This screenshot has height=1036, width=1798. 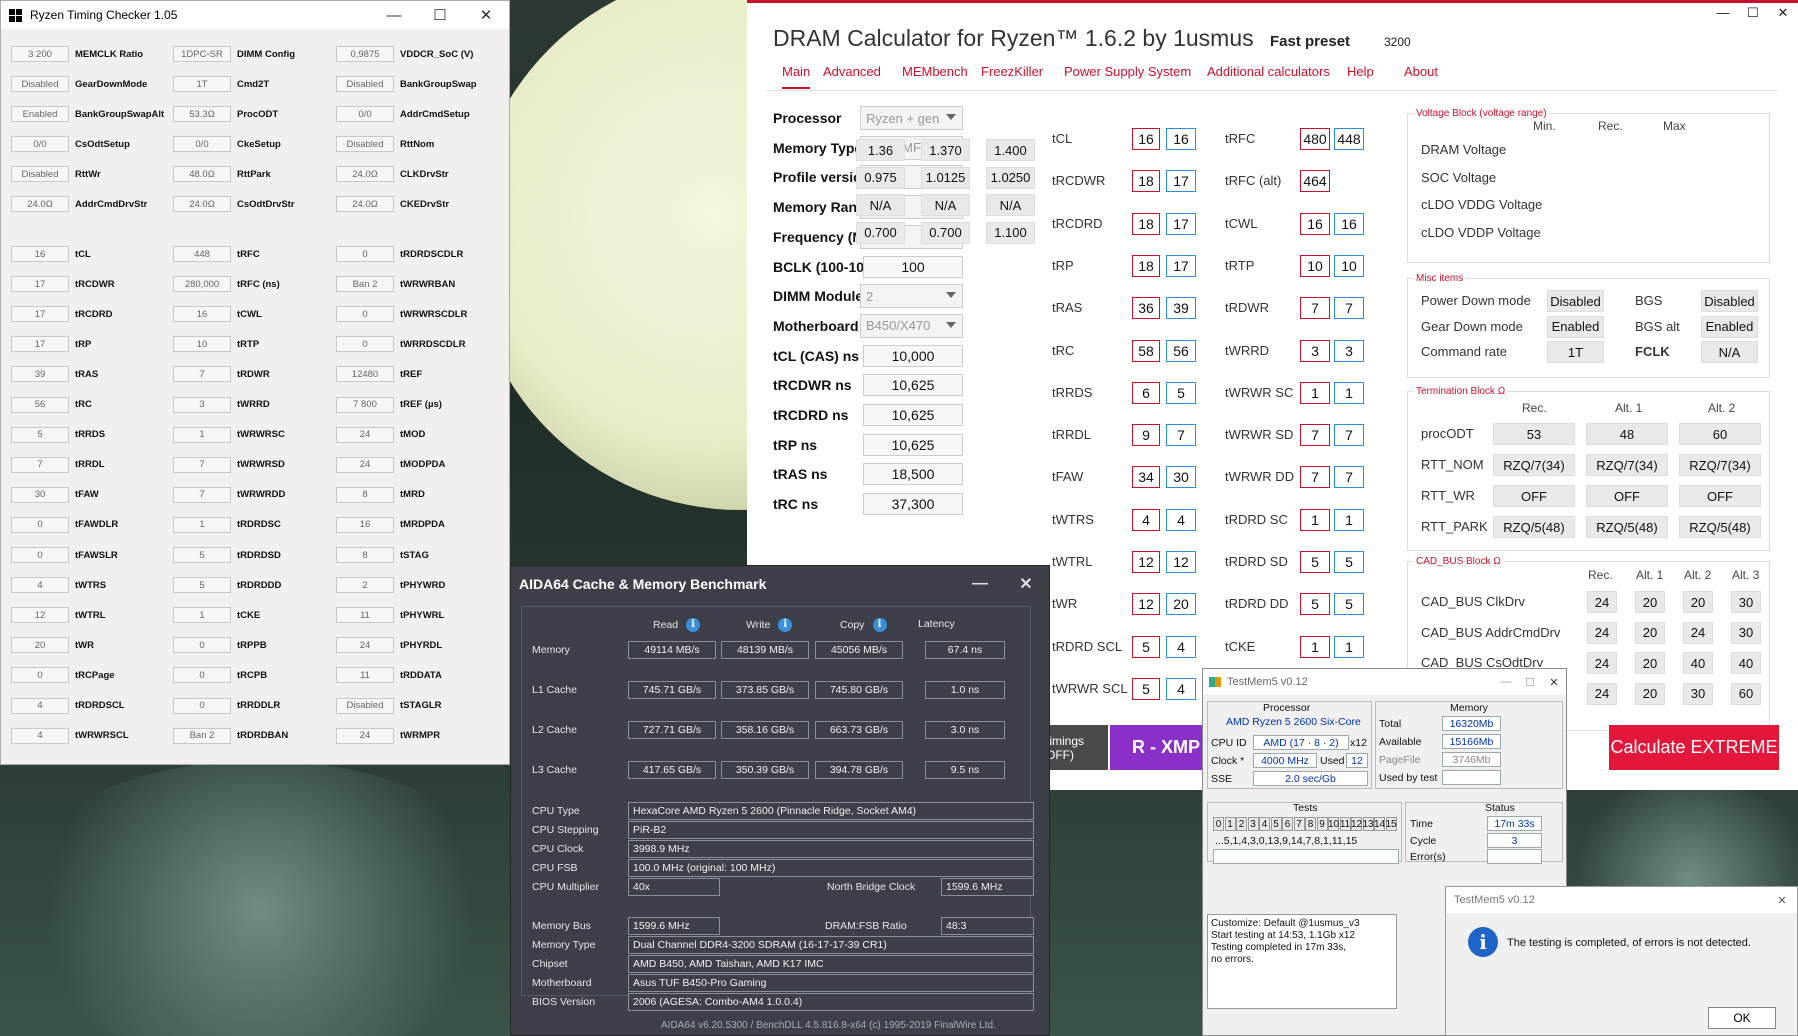 What do you see at coordinates (1157, 747) in the screenshot?
I see `r-xmp-button: R - XMP` at bounding box center [1157, 747].